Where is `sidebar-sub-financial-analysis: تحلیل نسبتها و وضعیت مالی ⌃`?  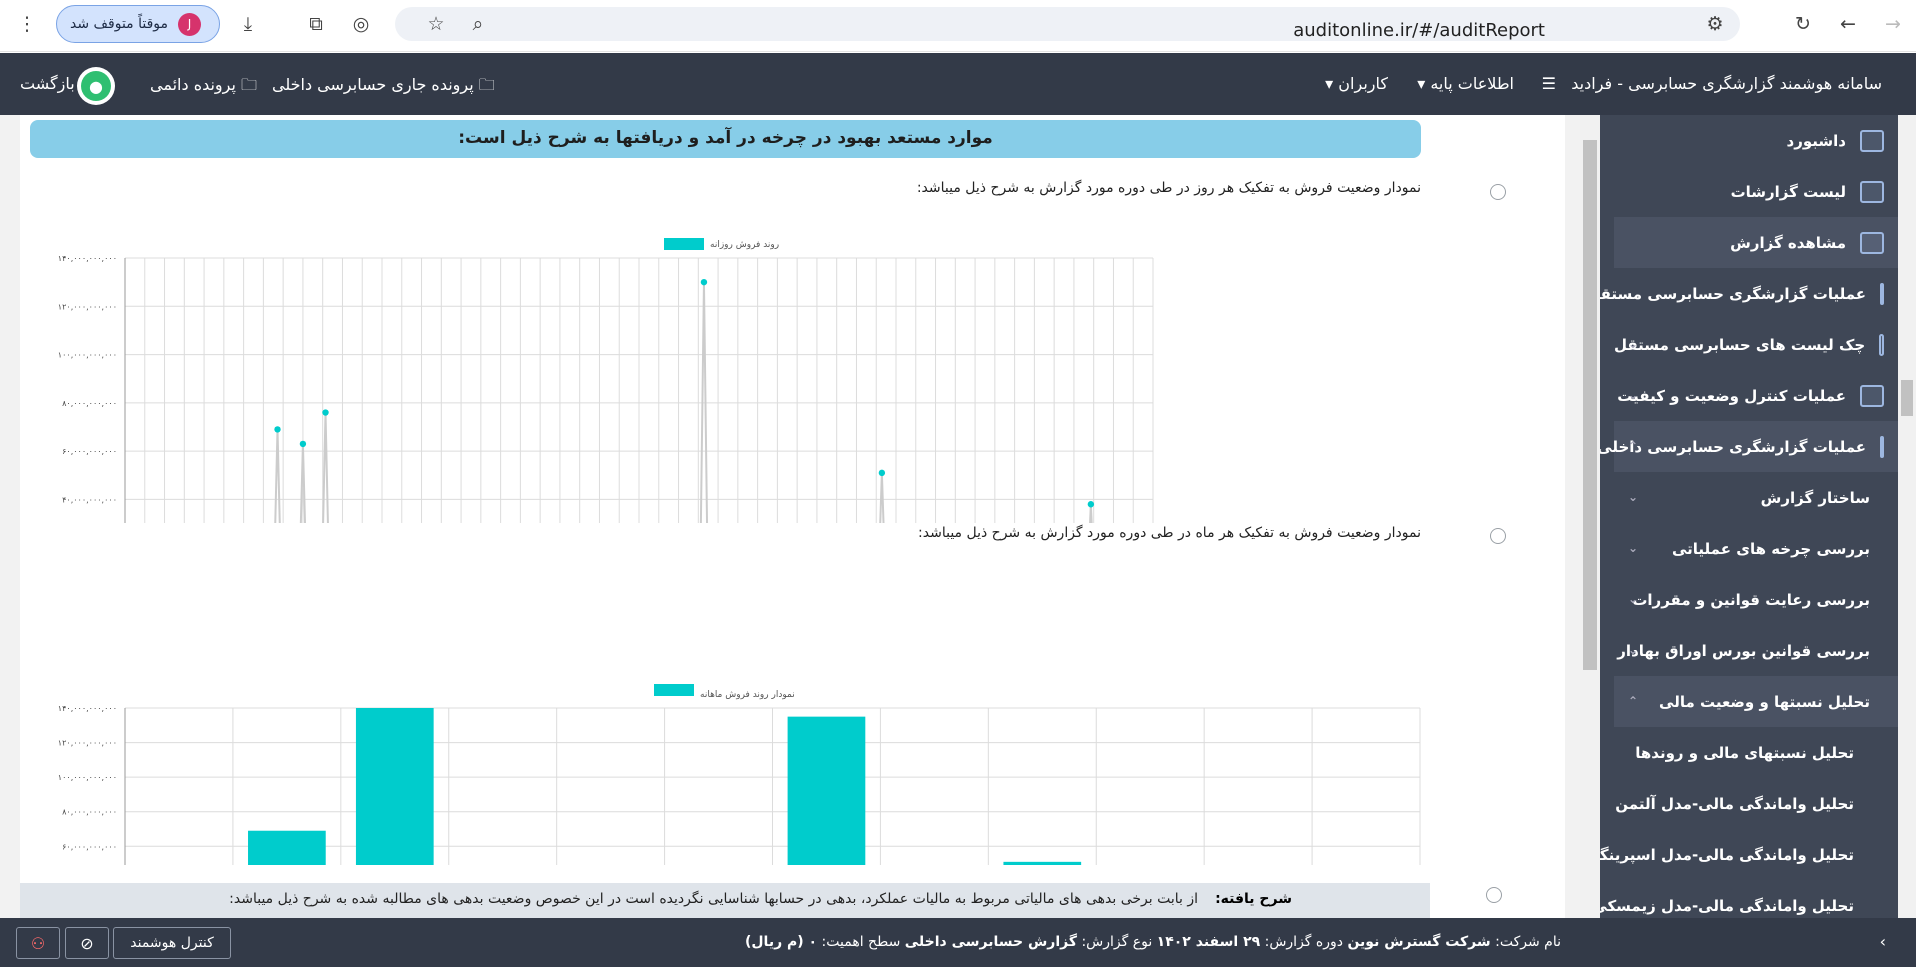
sidebar-sub-financial-analysis: تحلیل نسبتها و وضعیت مالی ⌃ is located at coordinates (1756, 701).